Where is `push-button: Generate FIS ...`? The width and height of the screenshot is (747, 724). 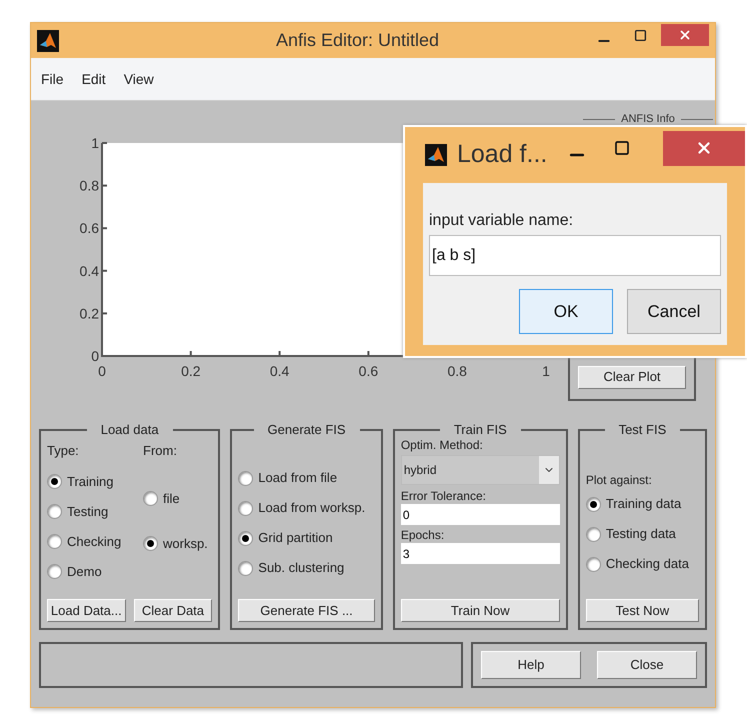 push-button: Generate FIS ... is located at coordinates (306, 610).